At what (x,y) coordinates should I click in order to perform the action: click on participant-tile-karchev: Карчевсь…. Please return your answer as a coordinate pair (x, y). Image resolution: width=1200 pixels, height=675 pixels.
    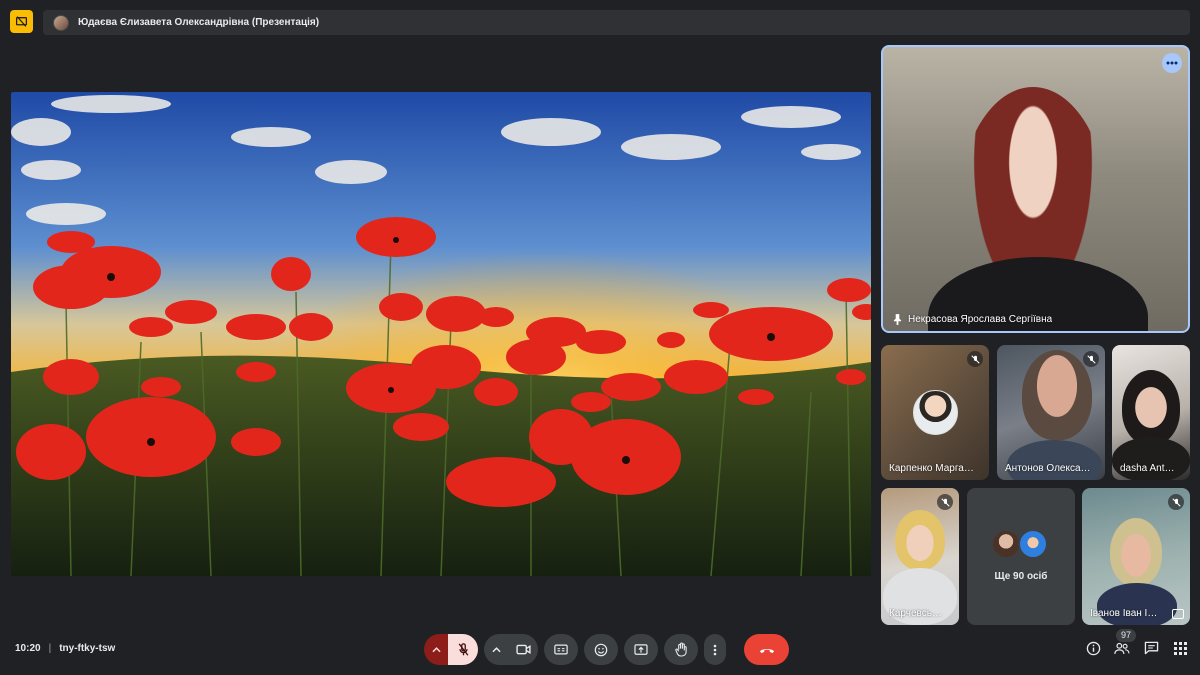
    Looking at the image, I should click on (920, 556).